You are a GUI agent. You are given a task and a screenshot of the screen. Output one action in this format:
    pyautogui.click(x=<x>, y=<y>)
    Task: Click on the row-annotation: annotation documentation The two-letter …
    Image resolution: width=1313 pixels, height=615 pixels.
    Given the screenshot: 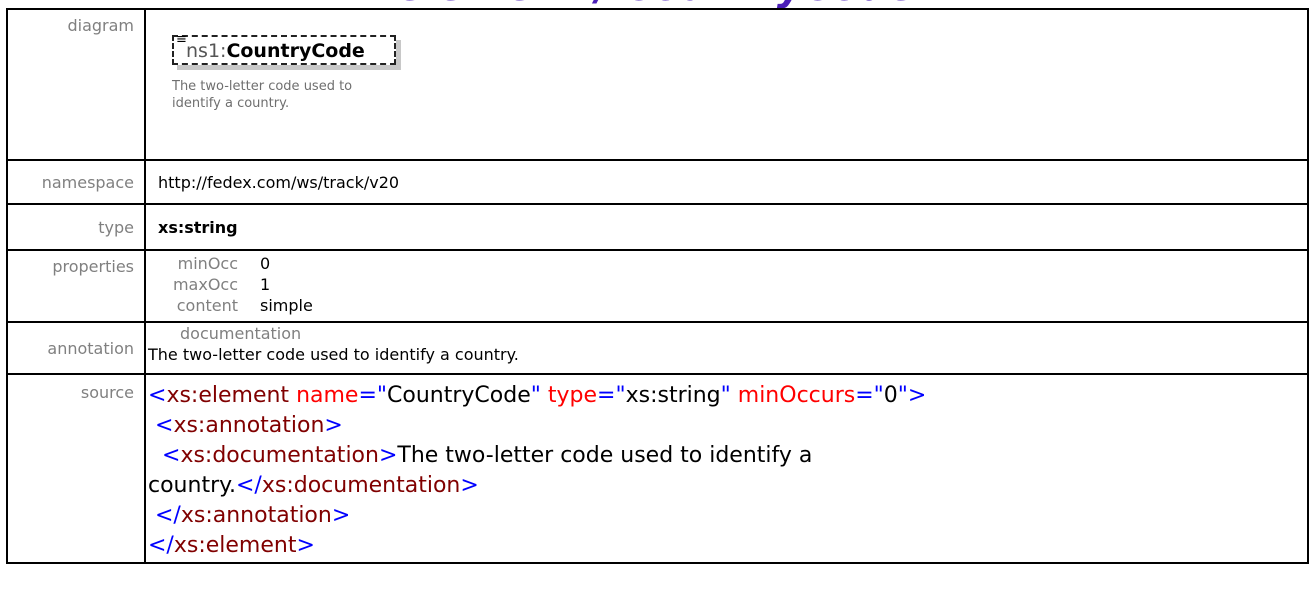 What is the action you would take?
    pyautogui.click(x=657, y=348)
    